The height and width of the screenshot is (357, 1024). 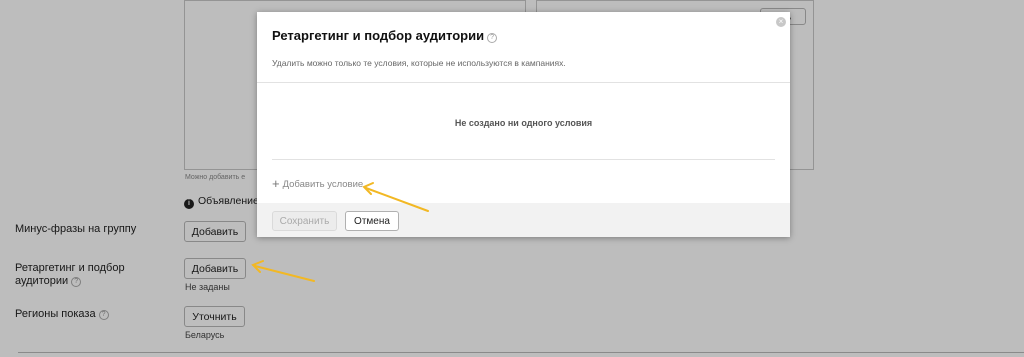 What do you see at coordinates (523, 220) in the screenshot?
I see `modal-footer: Сохранить Отмена` at bounding box center [523, 220].